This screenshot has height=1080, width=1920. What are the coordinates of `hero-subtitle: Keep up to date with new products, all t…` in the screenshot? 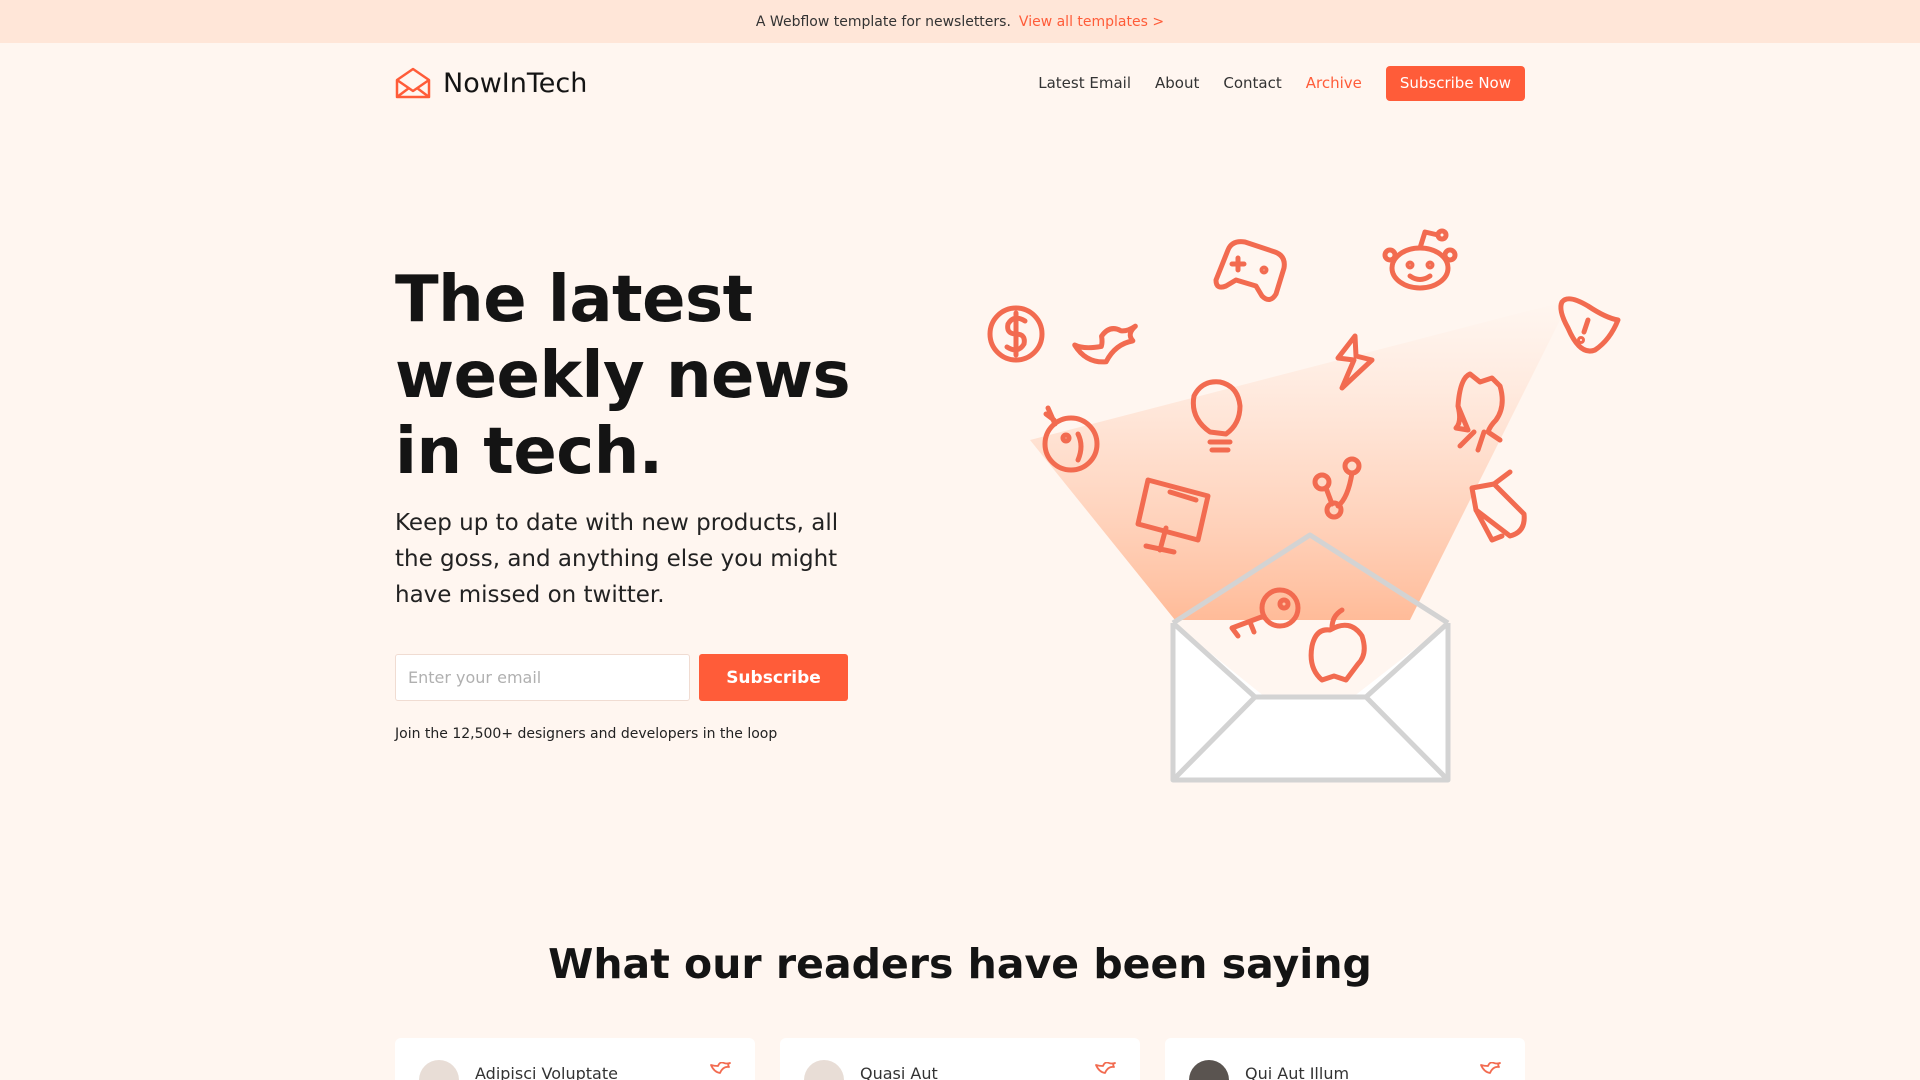 It's located at (617, 559).